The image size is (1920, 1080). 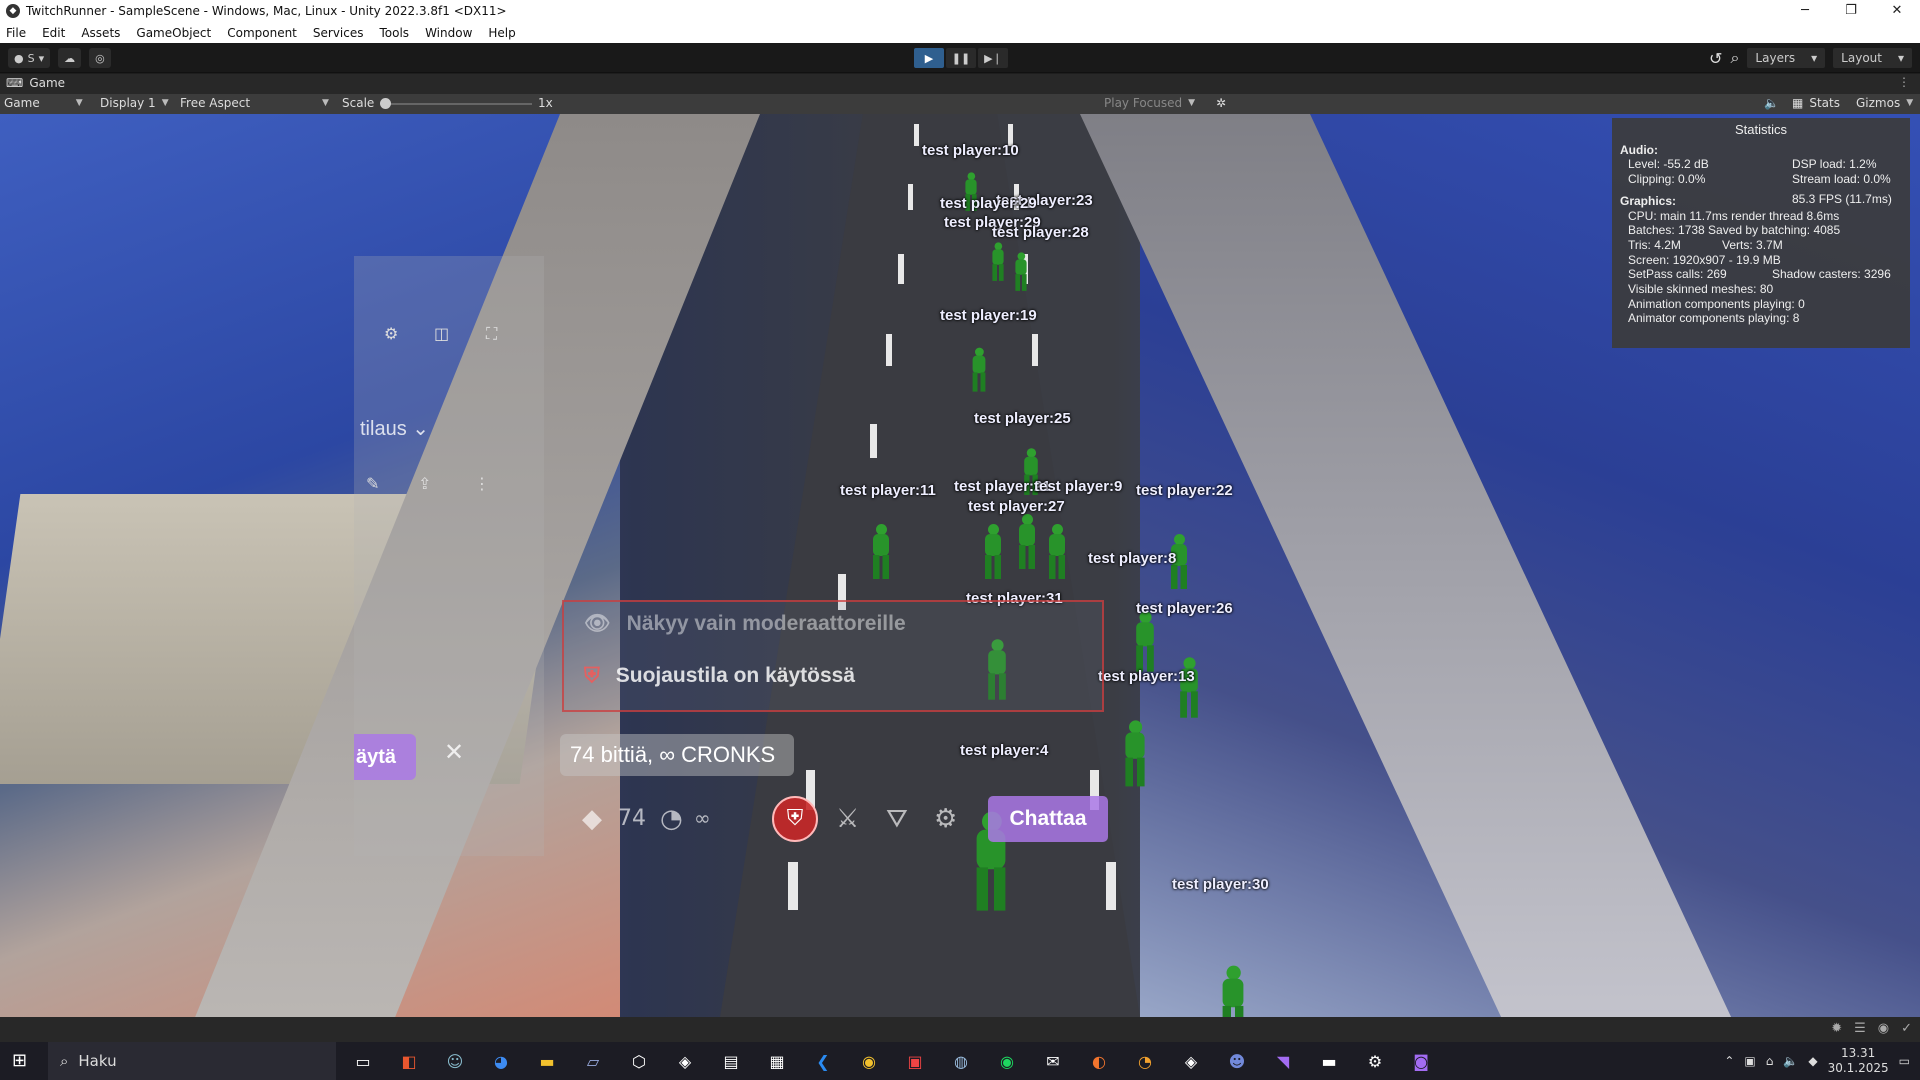 I want to click on cache-icon: ◉, so click(x=1883, y=1028).